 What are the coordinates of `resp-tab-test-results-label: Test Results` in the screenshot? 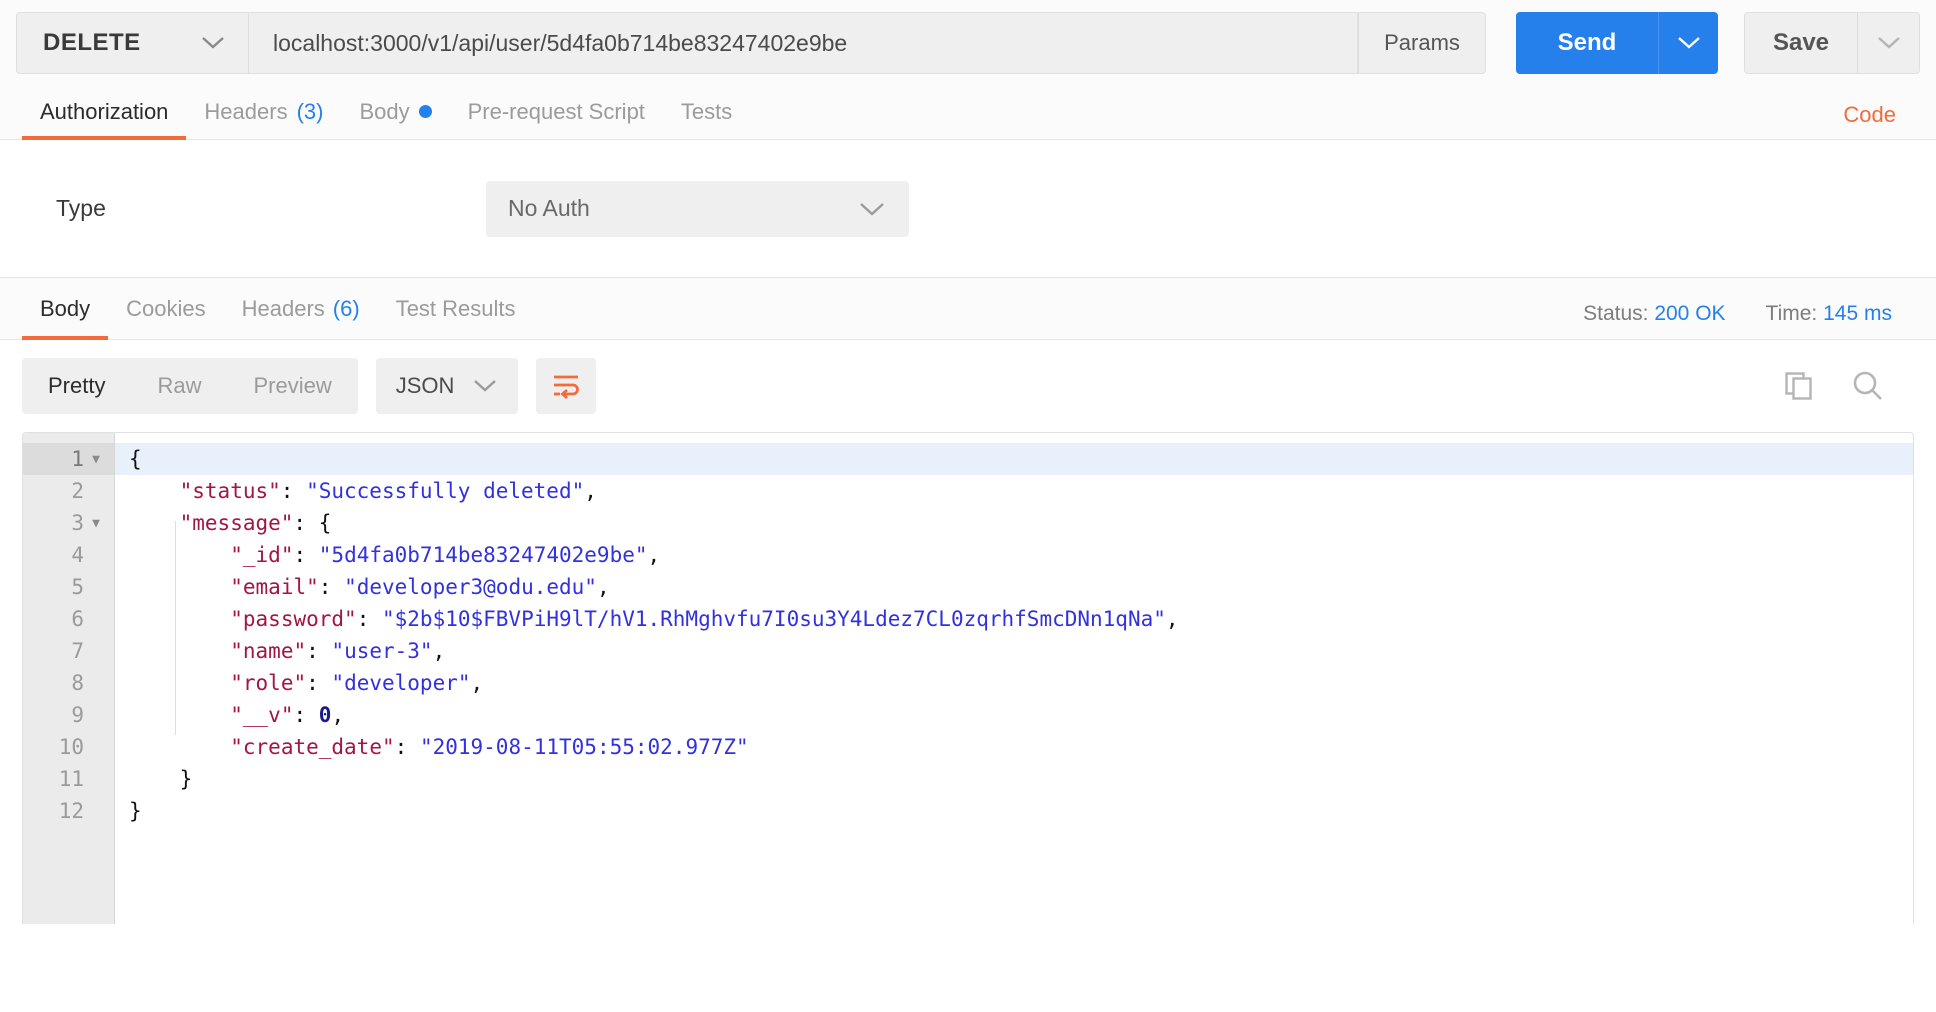 It's located at (455, 308).